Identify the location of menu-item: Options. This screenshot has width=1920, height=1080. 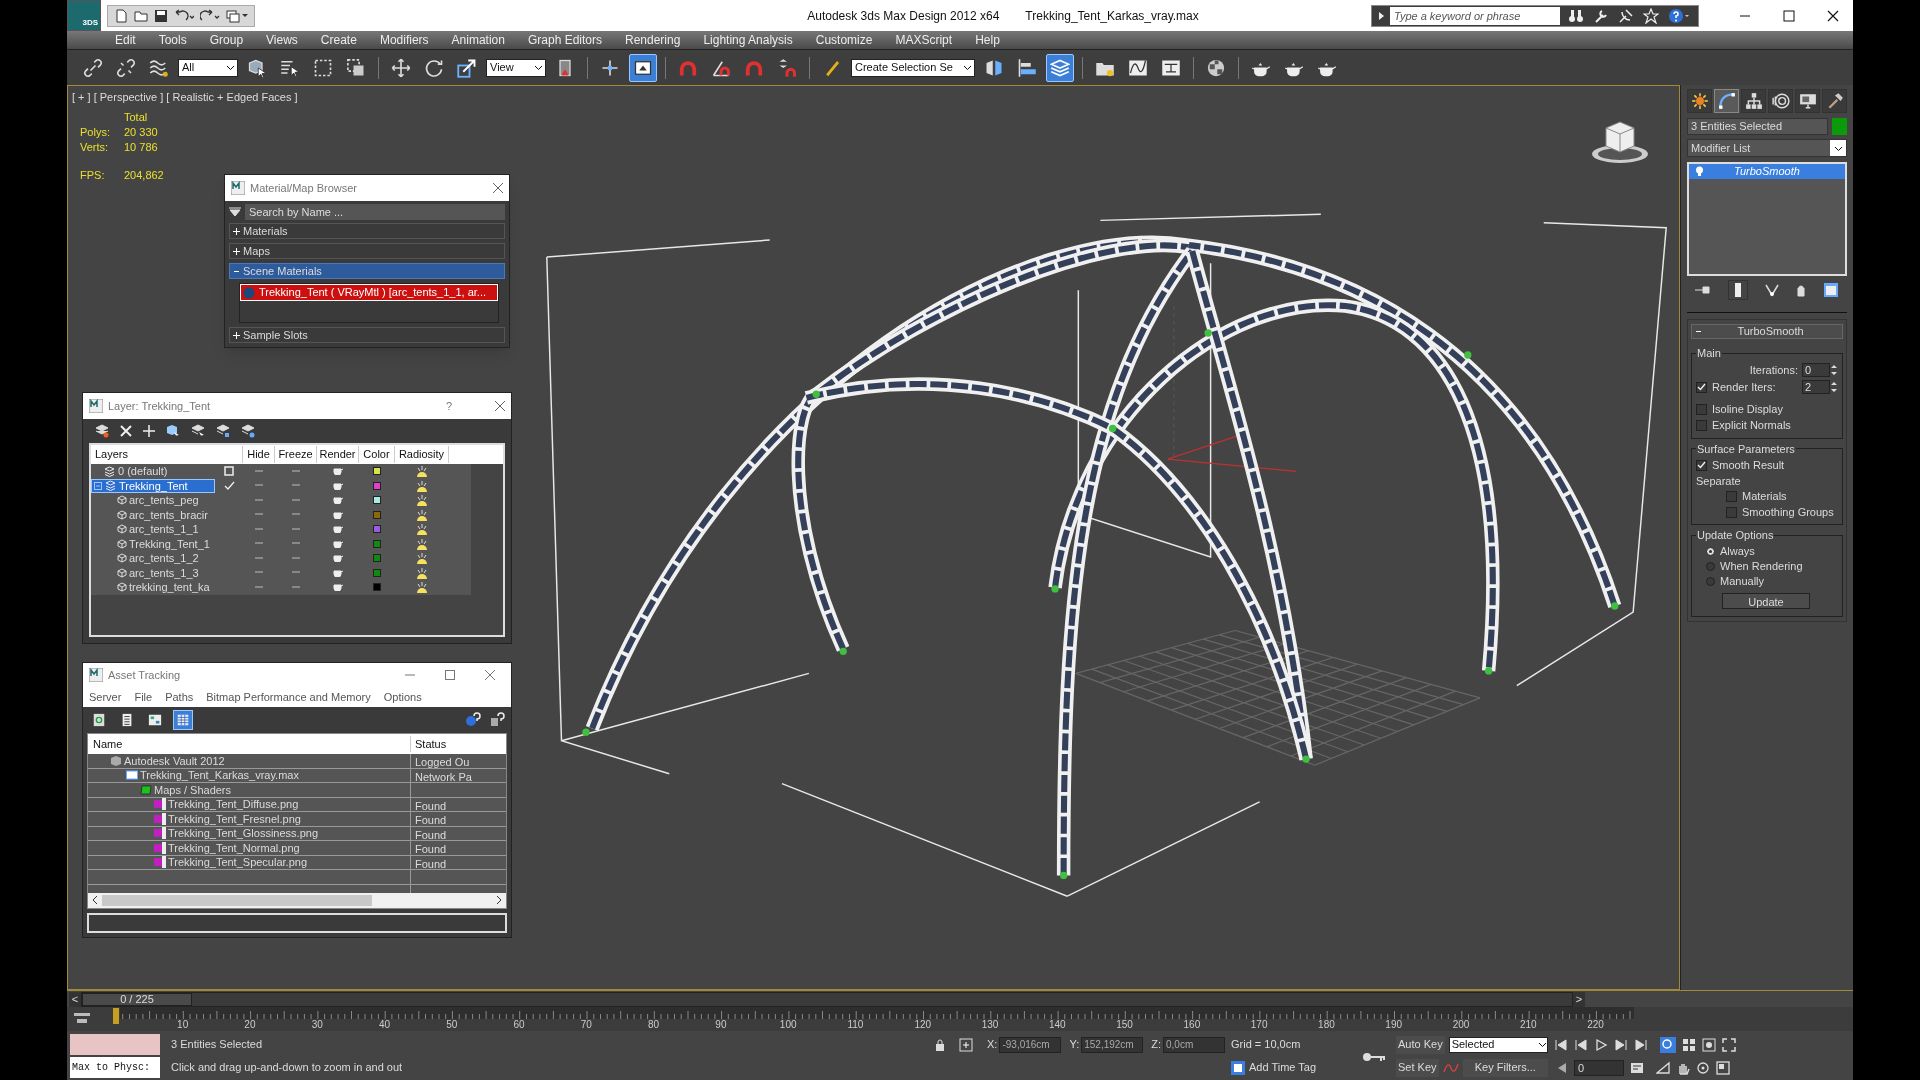
(402, 697).